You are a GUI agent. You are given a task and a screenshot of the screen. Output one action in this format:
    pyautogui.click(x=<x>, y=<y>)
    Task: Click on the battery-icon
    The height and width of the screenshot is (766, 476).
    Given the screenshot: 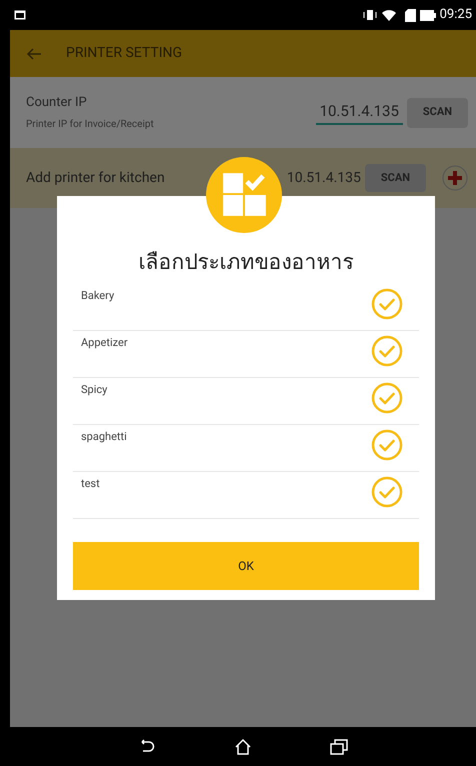 What is the action you would take?
    pyautogui.click(x=428, y=15)
    